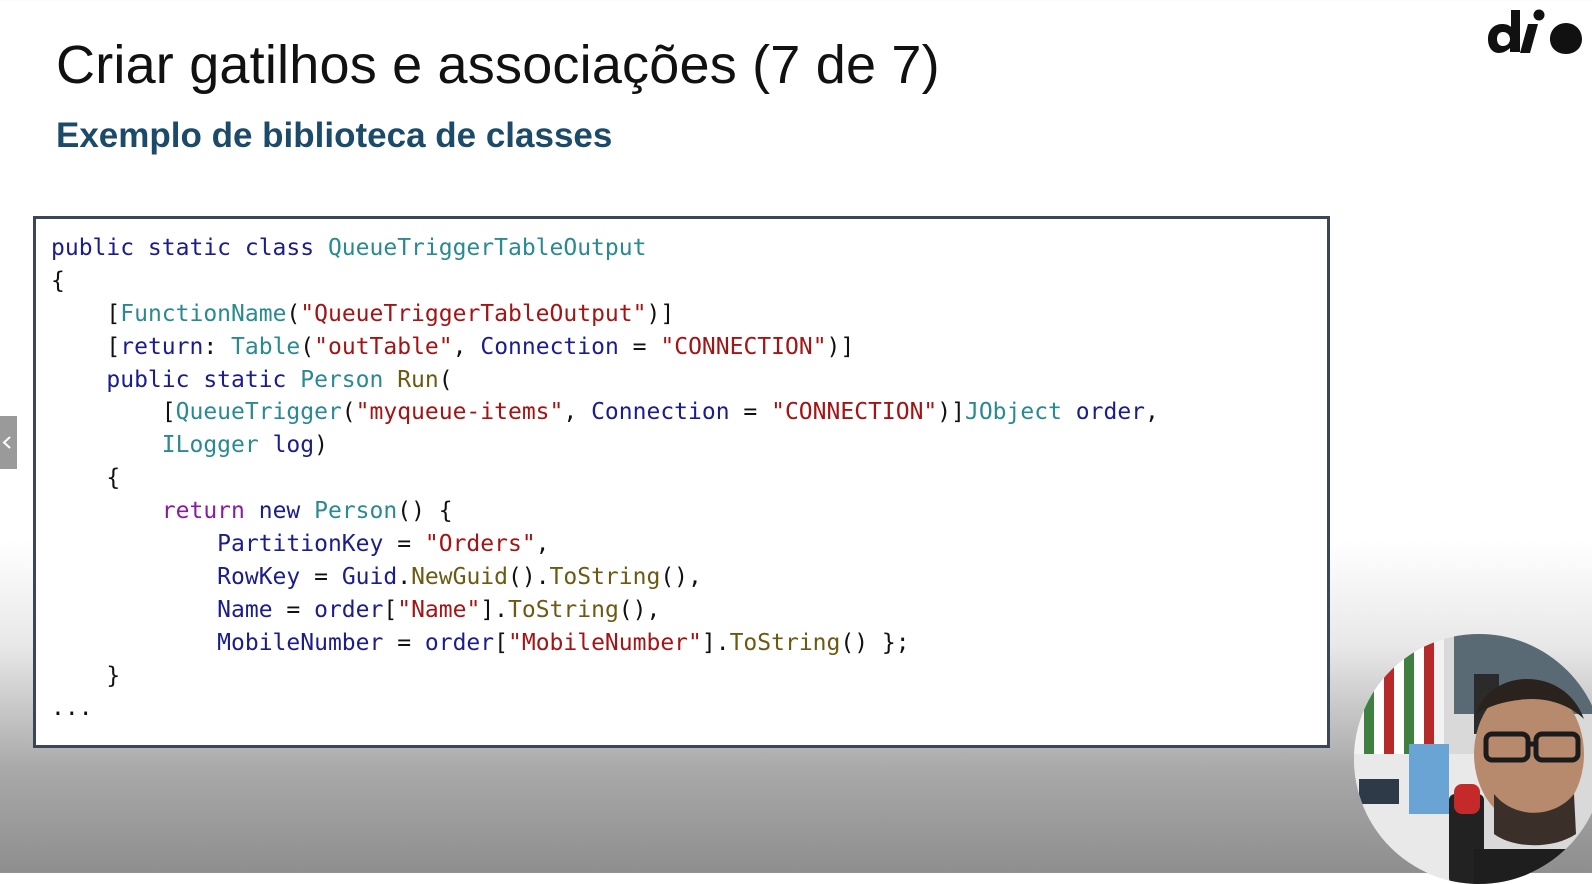  Describe the element at coordinates (459, 576) in the screenshot. I see `code-token: NewGuid` at that location.